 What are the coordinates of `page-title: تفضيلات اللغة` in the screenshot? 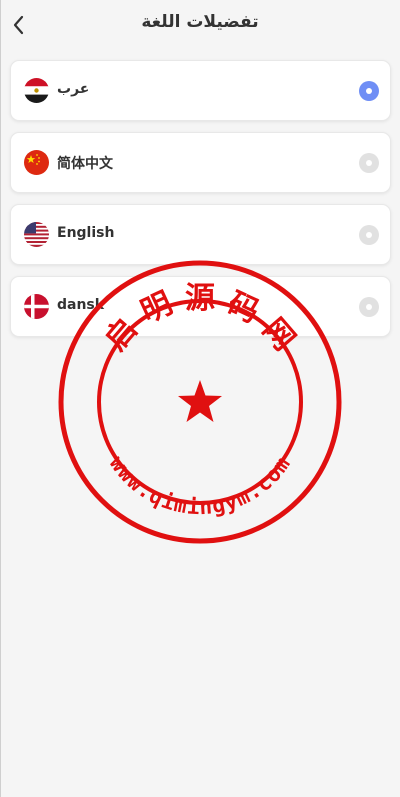 It's located at (200, 22).